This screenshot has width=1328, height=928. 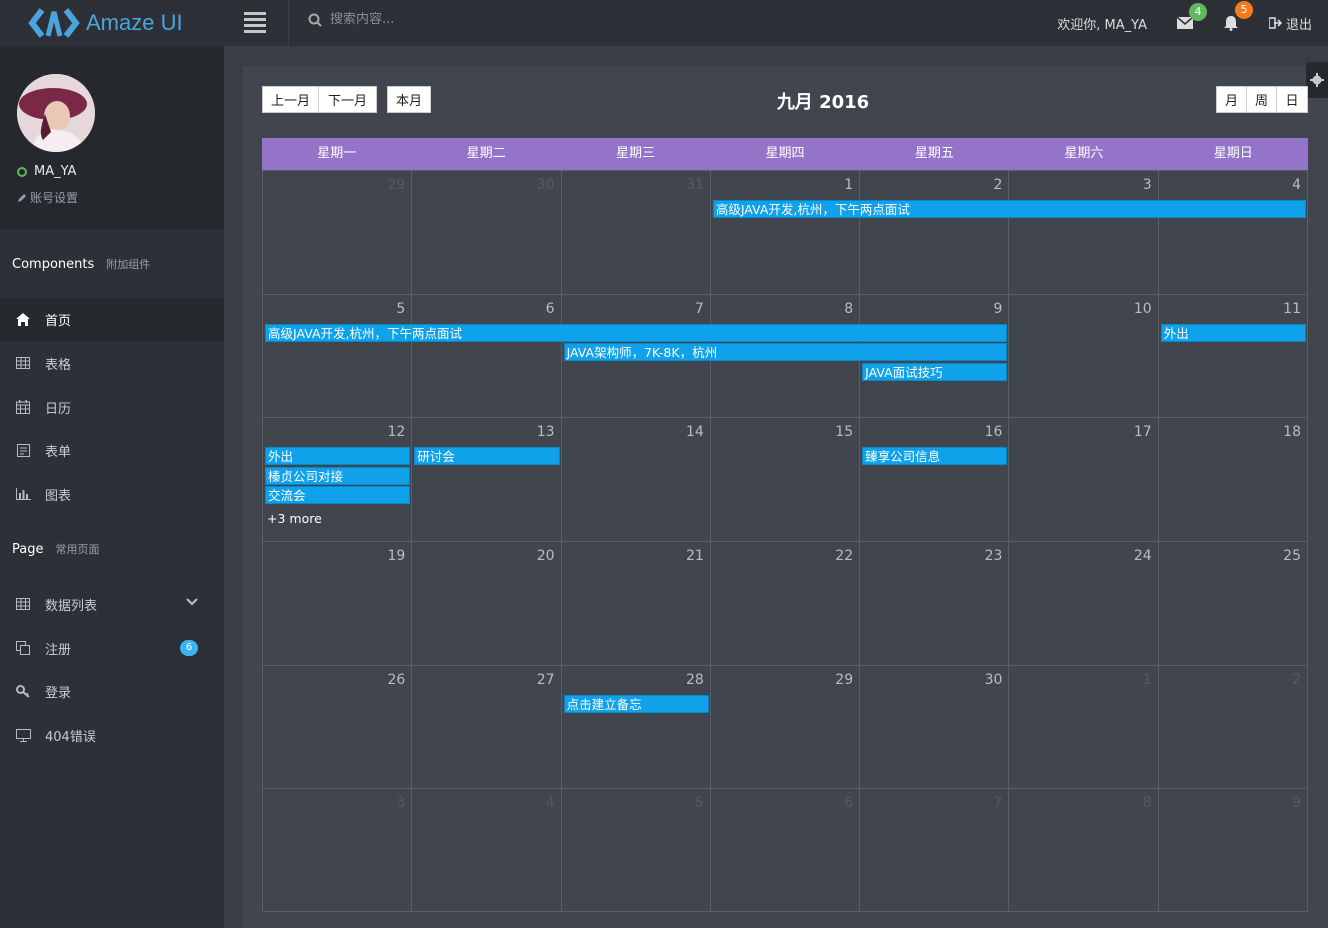 I want to click on calendar-event: 研讨会, so click(x=487, y=456).